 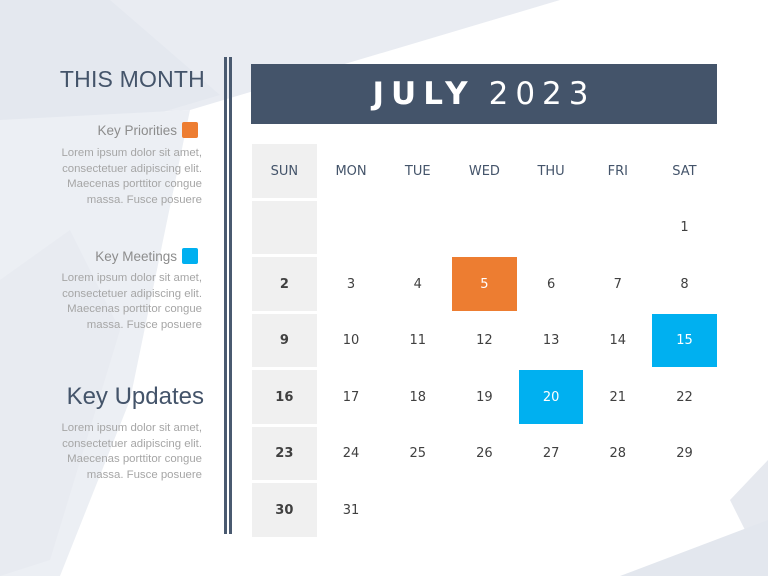 I want to click on day-number: 23, so click(x=284, y=454).